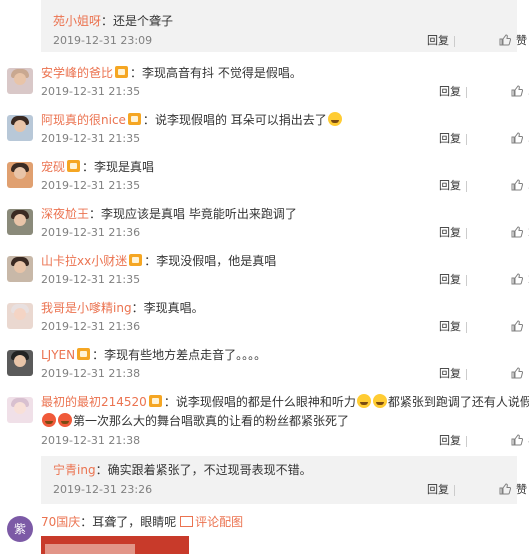  I want to click on avatar: 紫, so click(20, 529).